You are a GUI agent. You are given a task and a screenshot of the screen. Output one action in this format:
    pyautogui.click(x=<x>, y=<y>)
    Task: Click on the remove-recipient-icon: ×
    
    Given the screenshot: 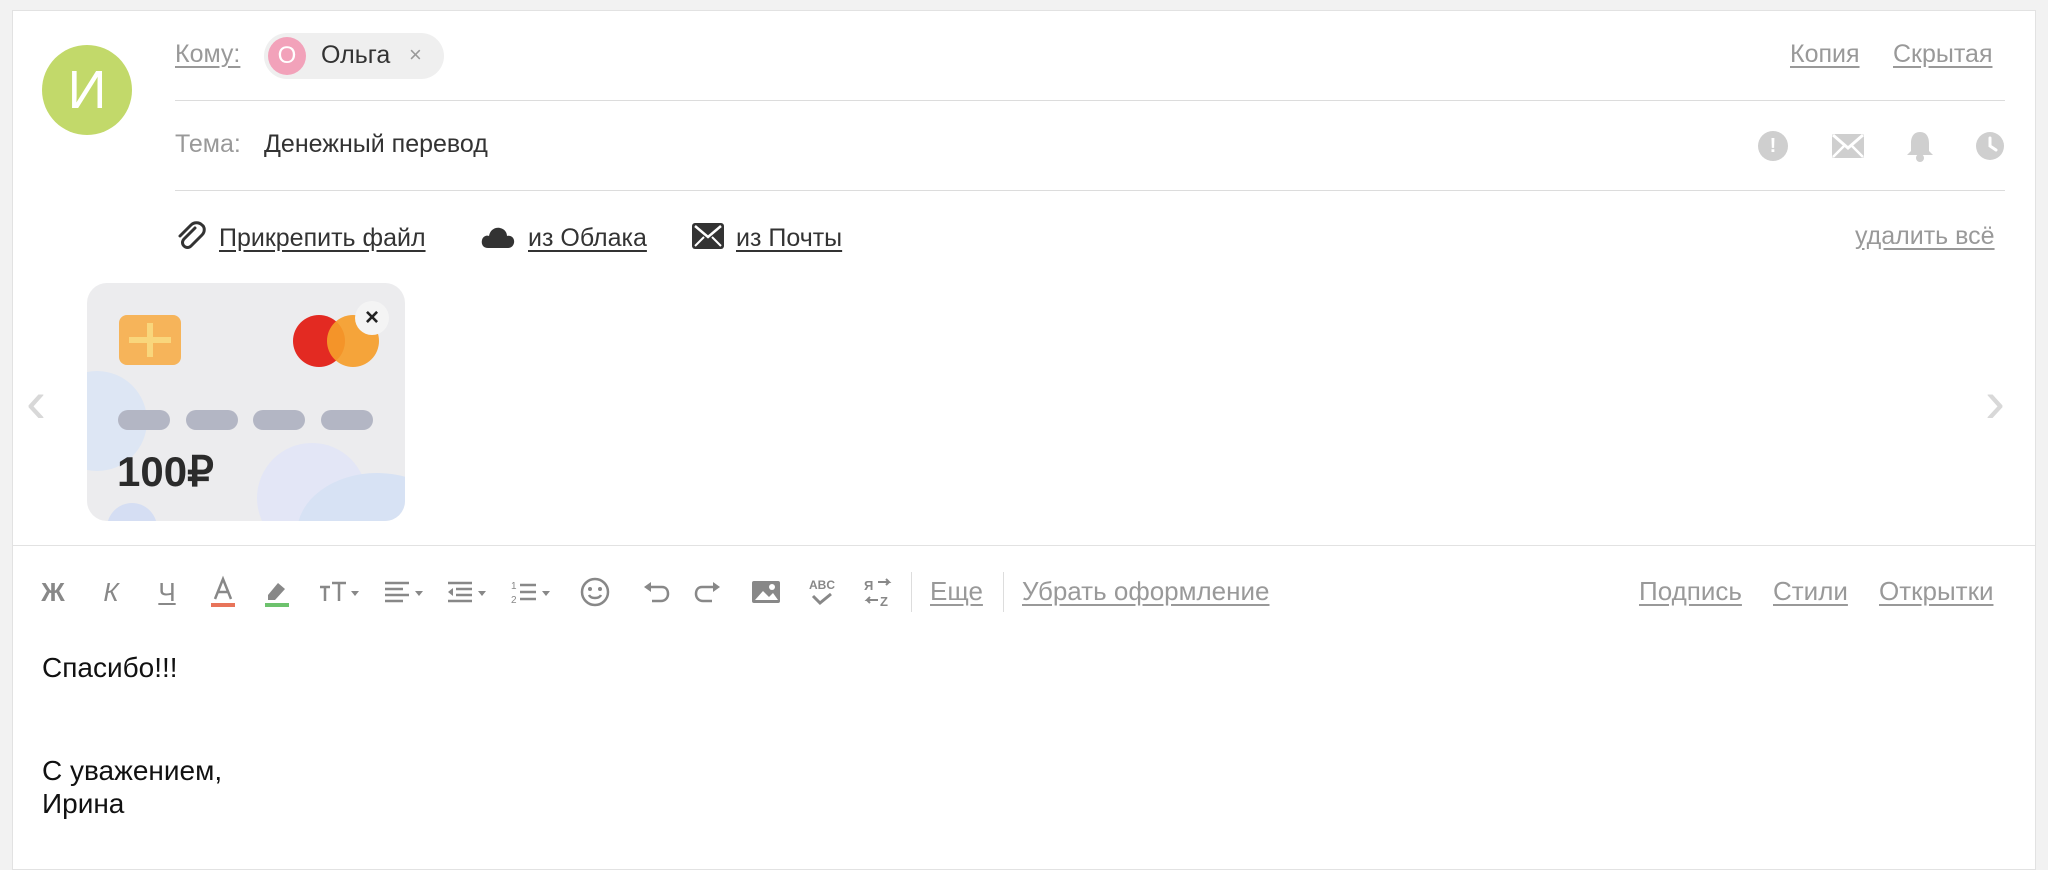 What is the action you would take?
    pyautogui.click(x=415, y=55)
    